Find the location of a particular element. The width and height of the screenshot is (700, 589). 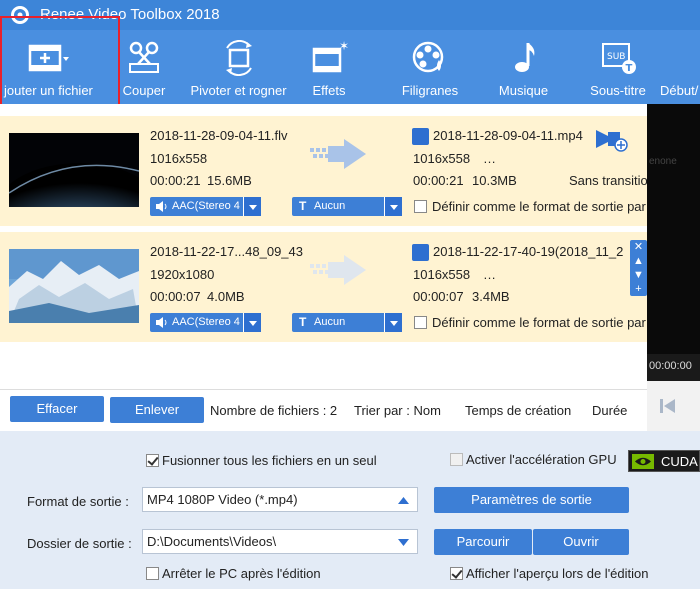

shutdown-after-checkbox is located at coordinates (152, 573).